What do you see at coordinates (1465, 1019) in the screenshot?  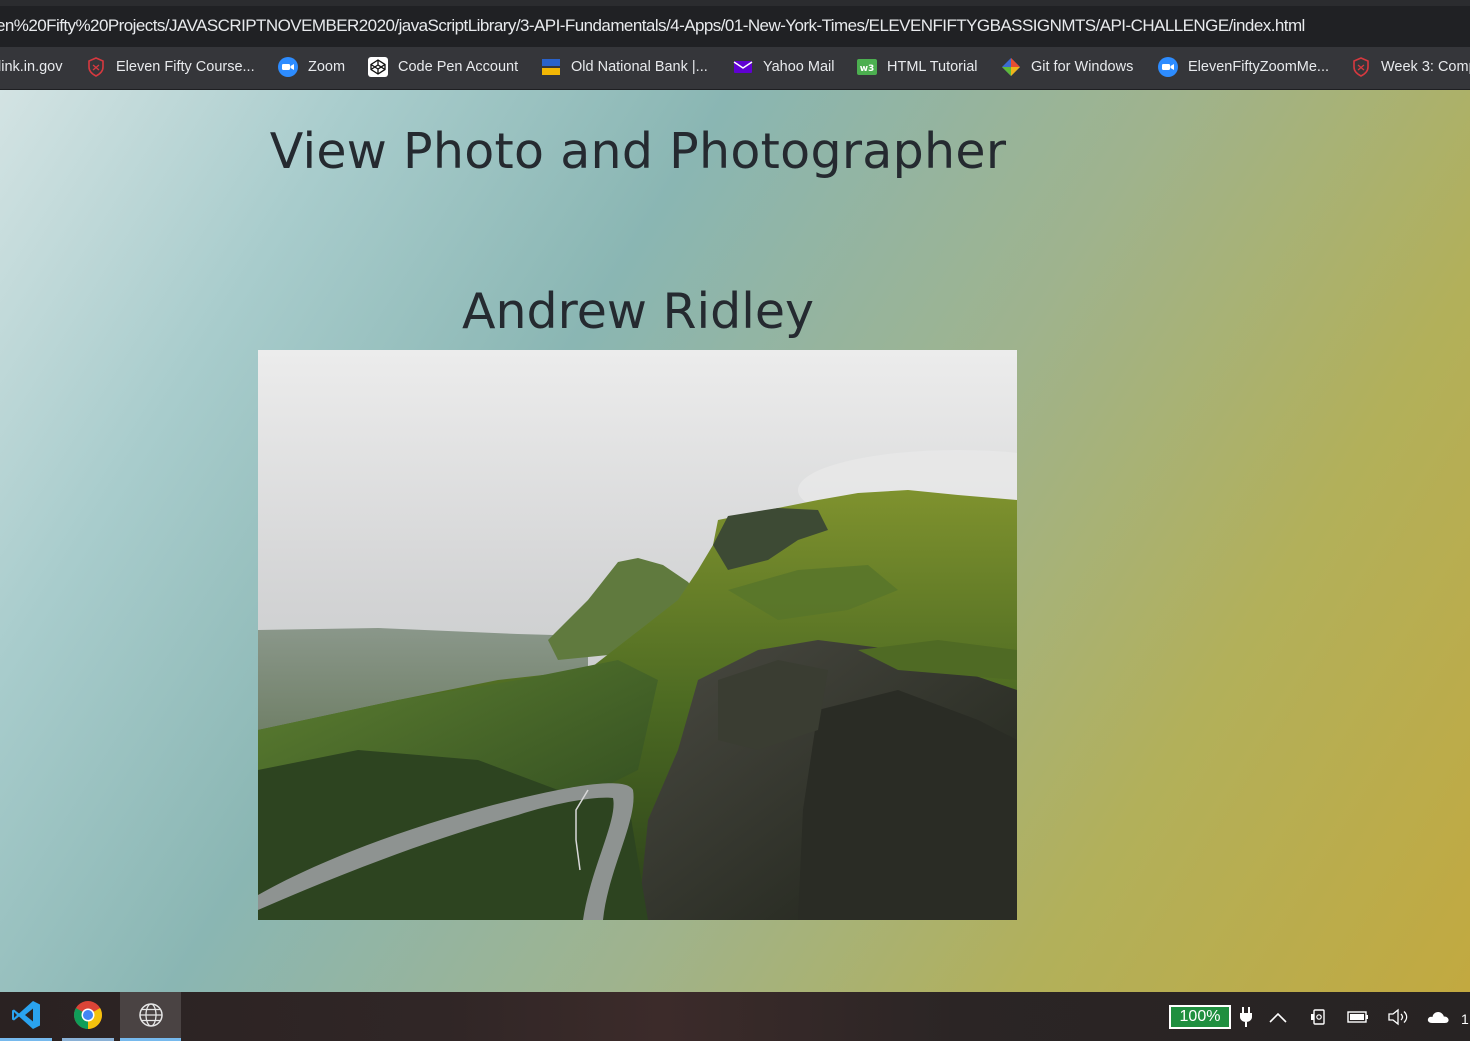 I see `clock-fragment: 1` at bounding box center [1465, 1019].